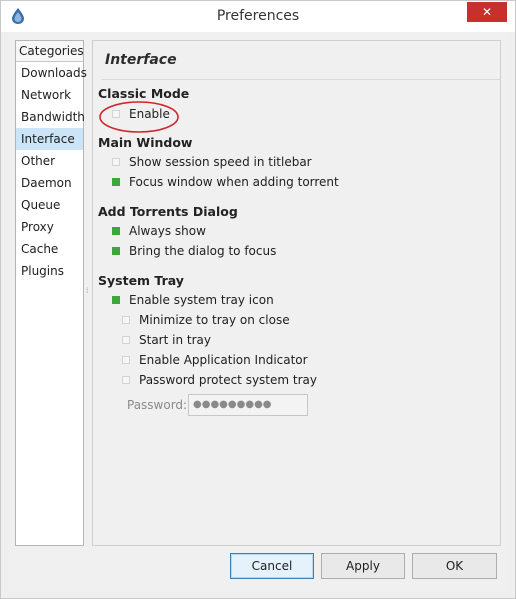 Image resolution: width=516 pixels, height=599 pixels. I want to click on checkbox-label: Enable system tray icon, so click(201, 300).